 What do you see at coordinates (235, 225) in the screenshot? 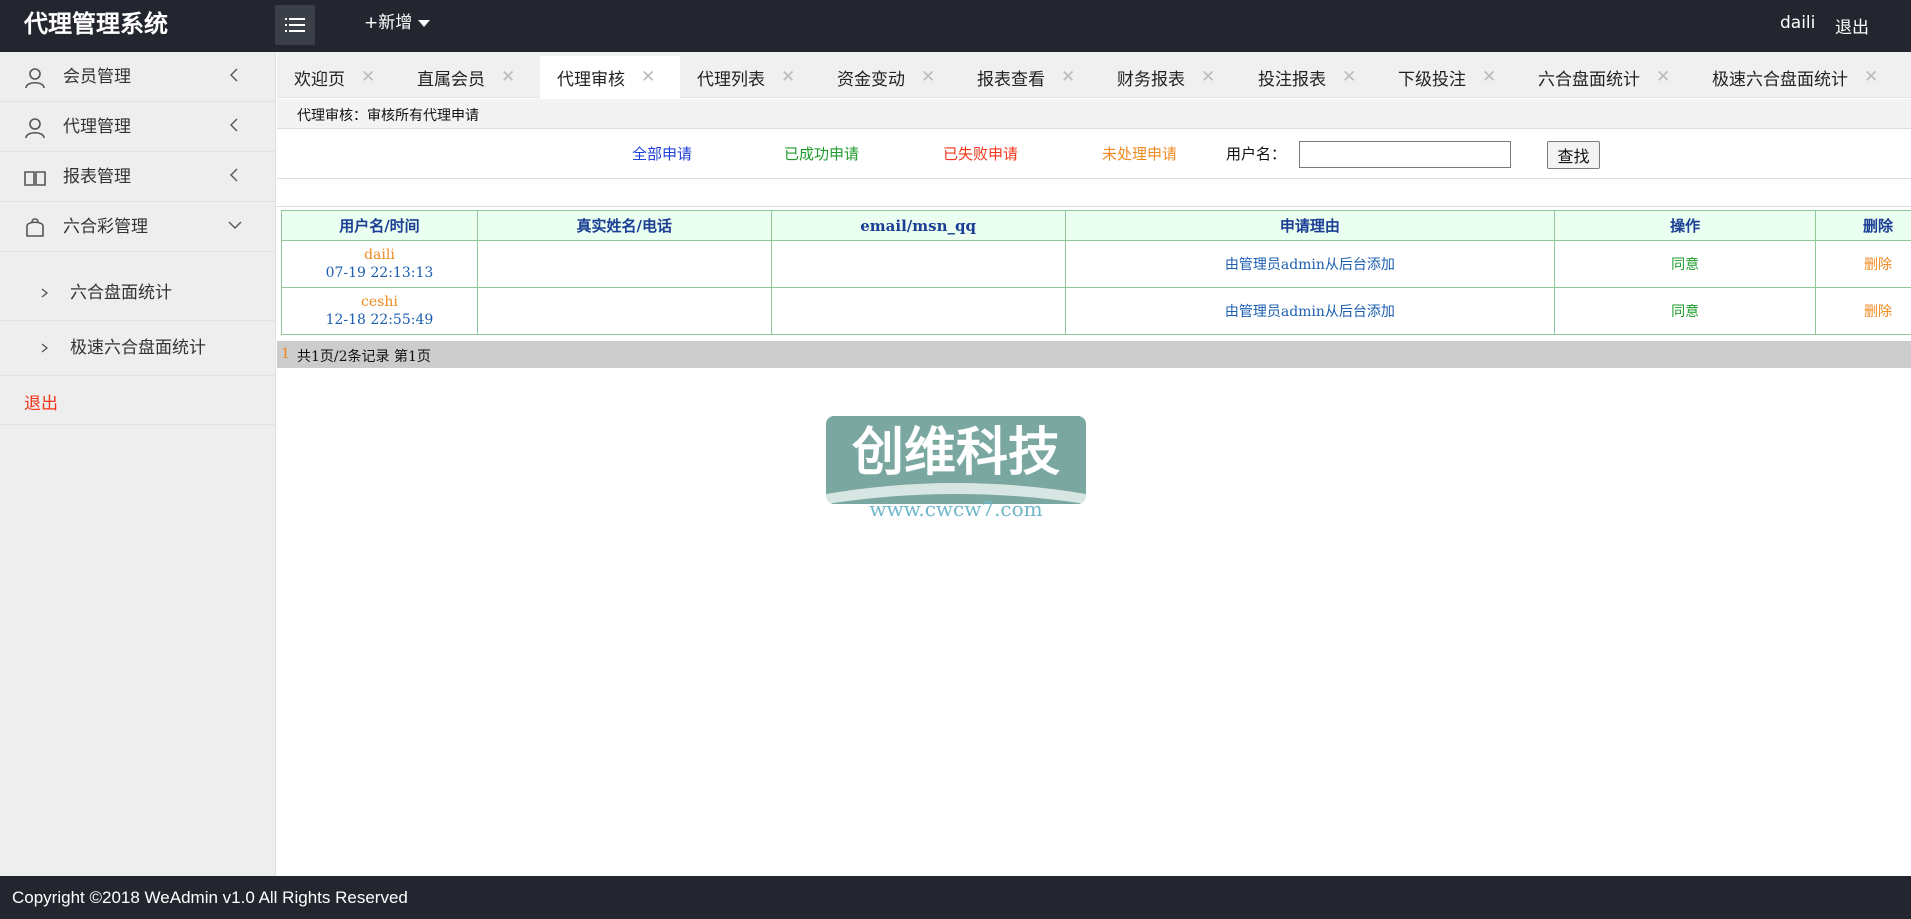
I see `chevron-down-icon` at bounding box center [235, 225].